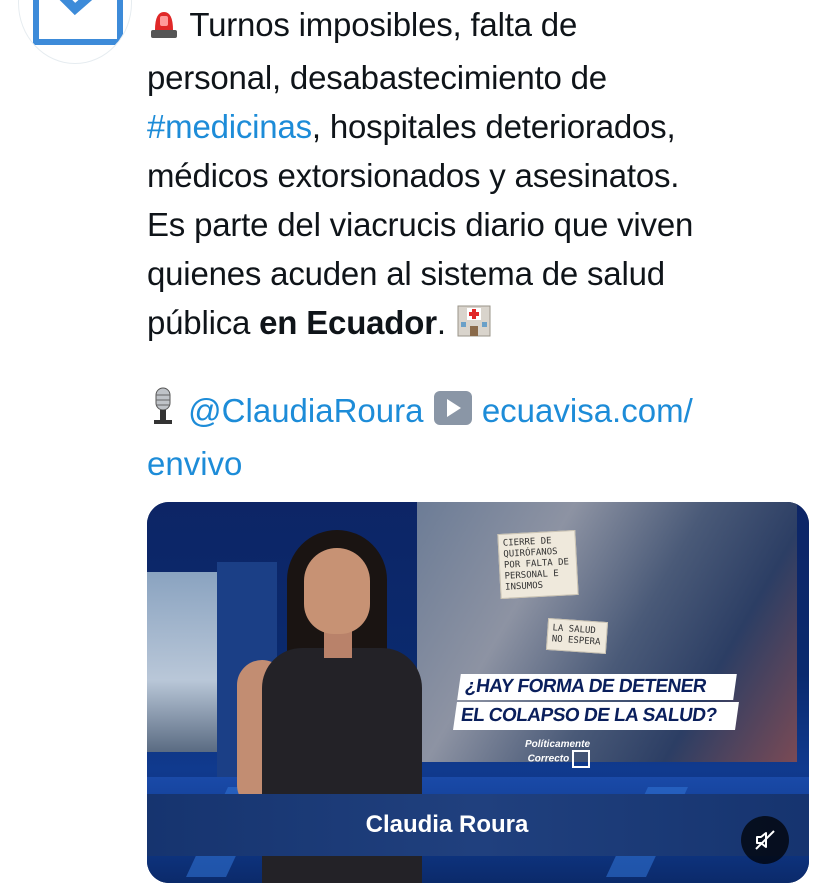  Describe the element at coordinates (377, 77) in the screenshot. I see `tweet-line-2: personal, desabastecimiento de` at that location.